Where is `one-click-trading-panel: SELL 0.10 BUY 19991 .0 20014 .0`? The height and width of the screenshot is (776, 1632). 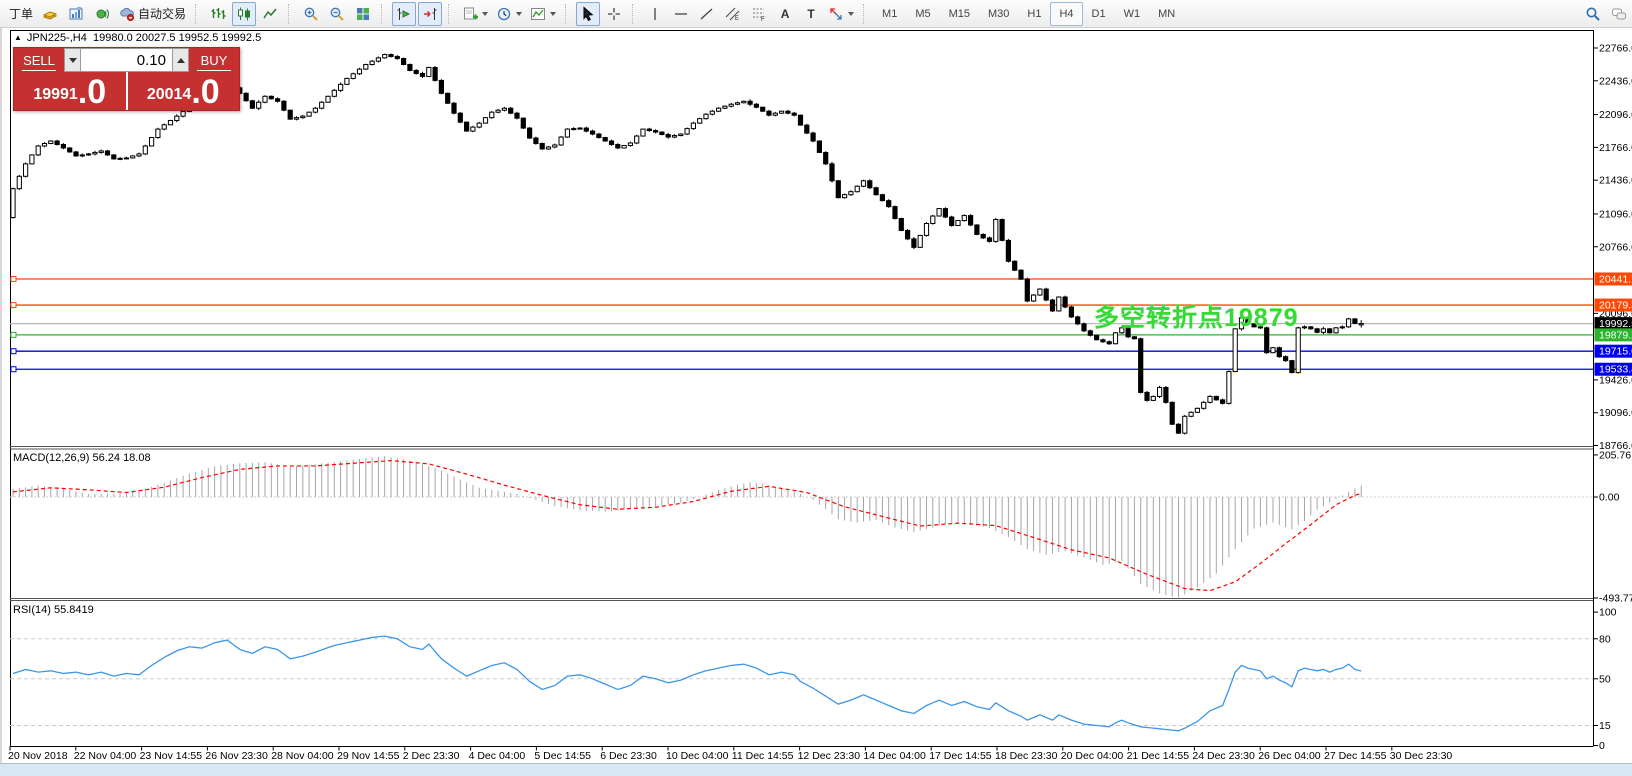
one-click-trading-panel: SELL 0.10 BUY 19991 .0 20014 .0 is located at coordinates (126, 79).